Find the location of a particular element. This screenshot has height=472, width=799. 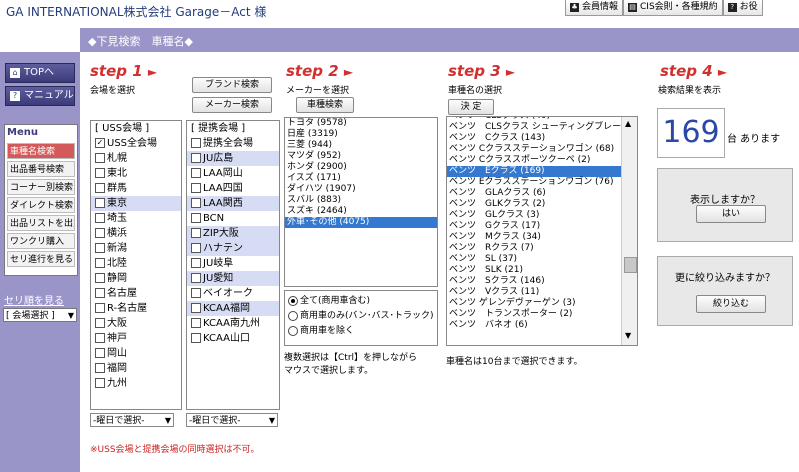

model-option: ベンツ SL (37) is located at coordinates (534, 259).